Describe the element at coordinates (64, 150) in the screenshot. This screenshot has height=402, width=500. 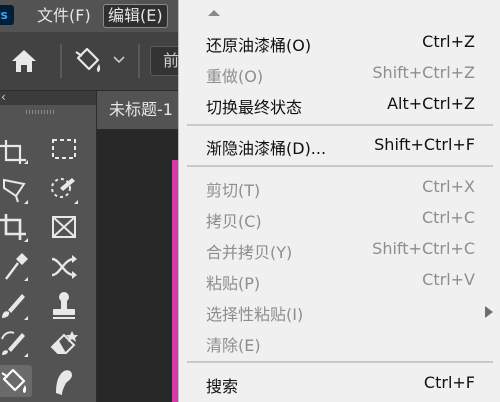
I see `rect-marquee-tool-icon` at that location.